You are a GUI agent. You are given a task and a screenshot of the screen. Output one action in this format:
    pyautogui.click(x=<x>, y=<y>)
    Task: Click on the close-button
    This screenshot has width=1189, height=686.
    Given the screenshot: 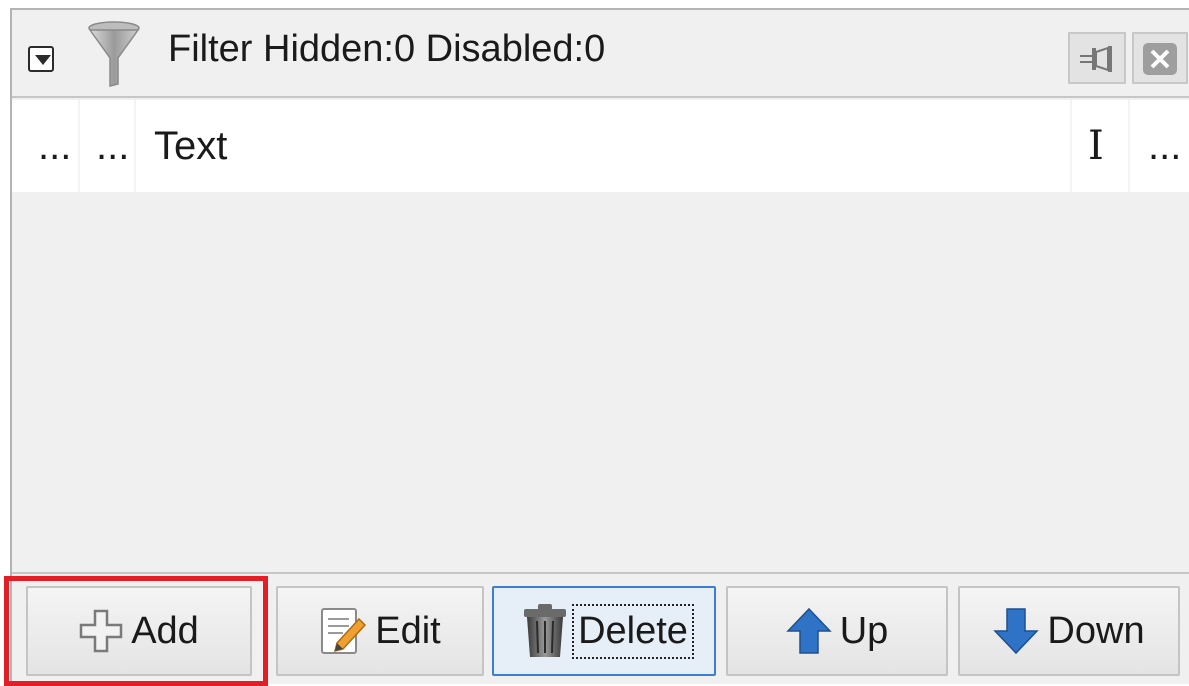 What is the action you would take?
    pyautogui.click(x=1160, y=58)
    